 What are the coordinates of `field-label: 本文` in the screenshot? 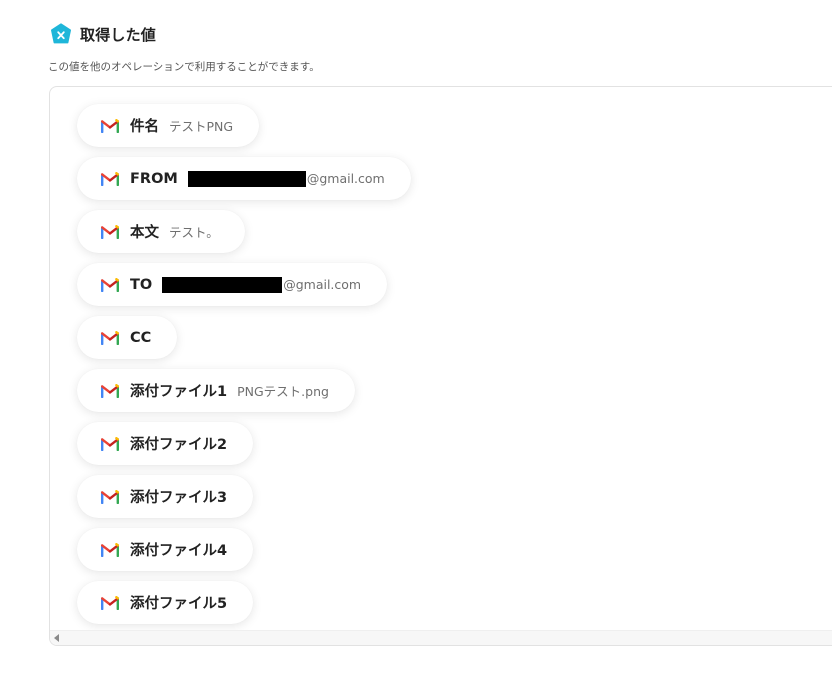 It's located at (144, 233).